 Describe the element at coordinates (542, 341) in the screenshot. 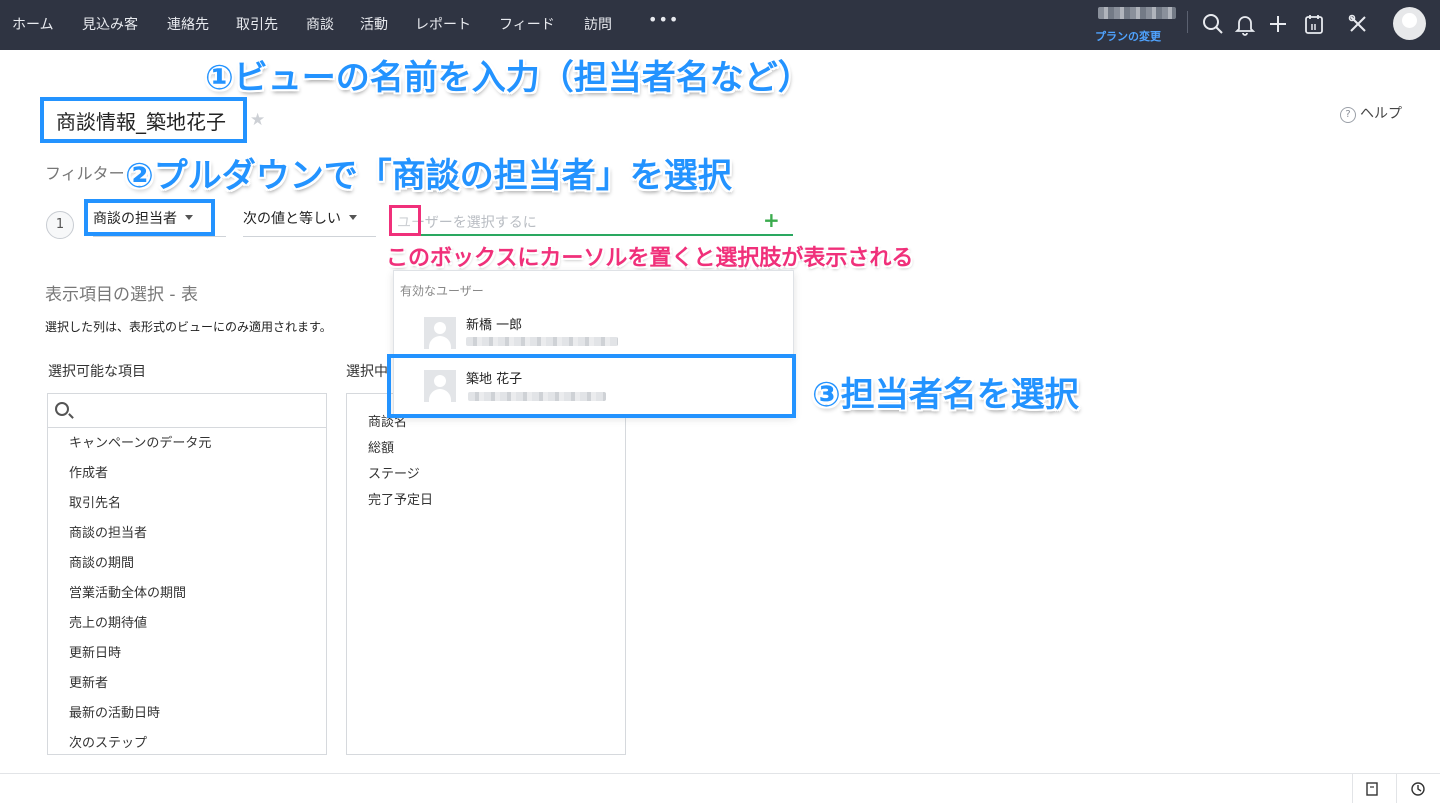

I see `user-email-blurred` at that location.